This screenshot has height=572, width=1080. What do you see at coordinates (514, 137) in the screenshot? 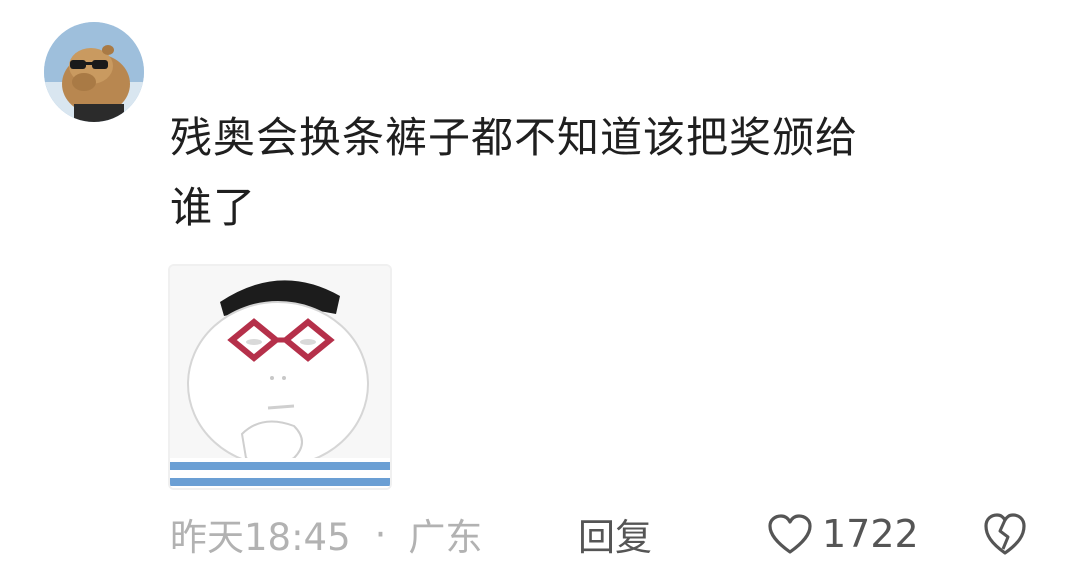
I see `comment-text-line-1: 残奥会换条裤子都不知道该把奖颁给` at bounding box center [514, 137].